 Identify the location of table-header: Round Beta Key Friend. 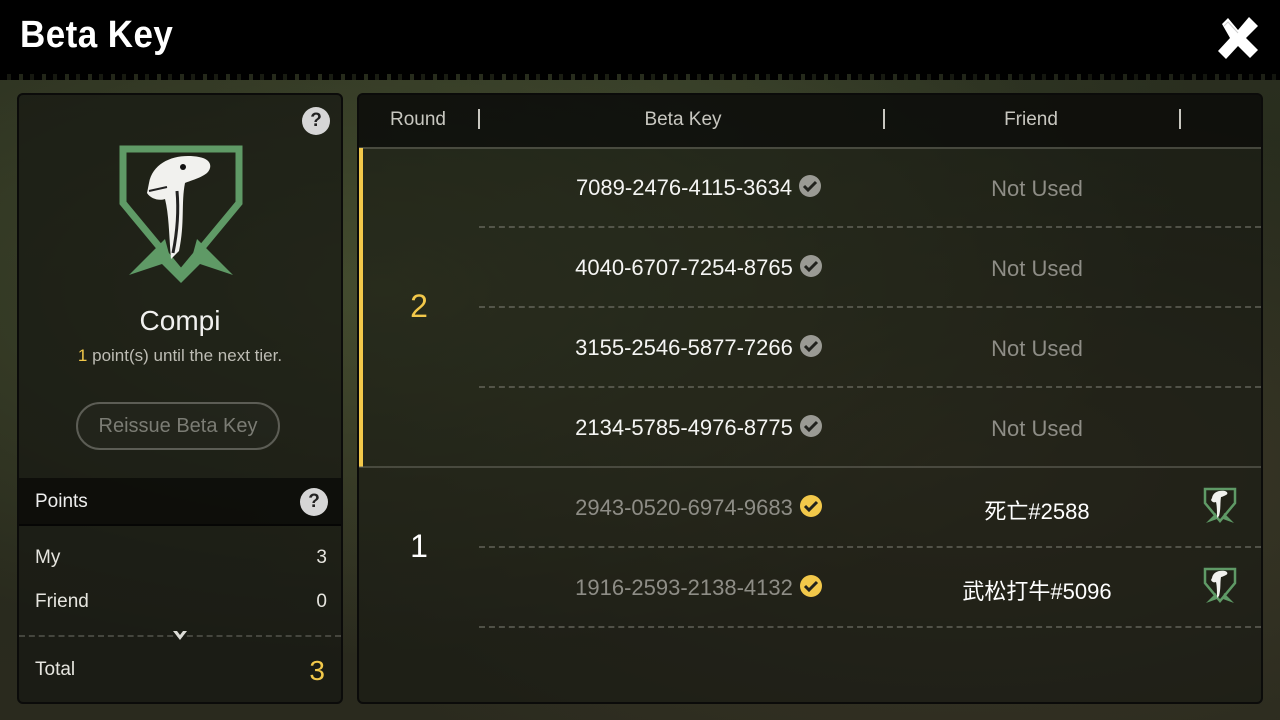
(810, 121).